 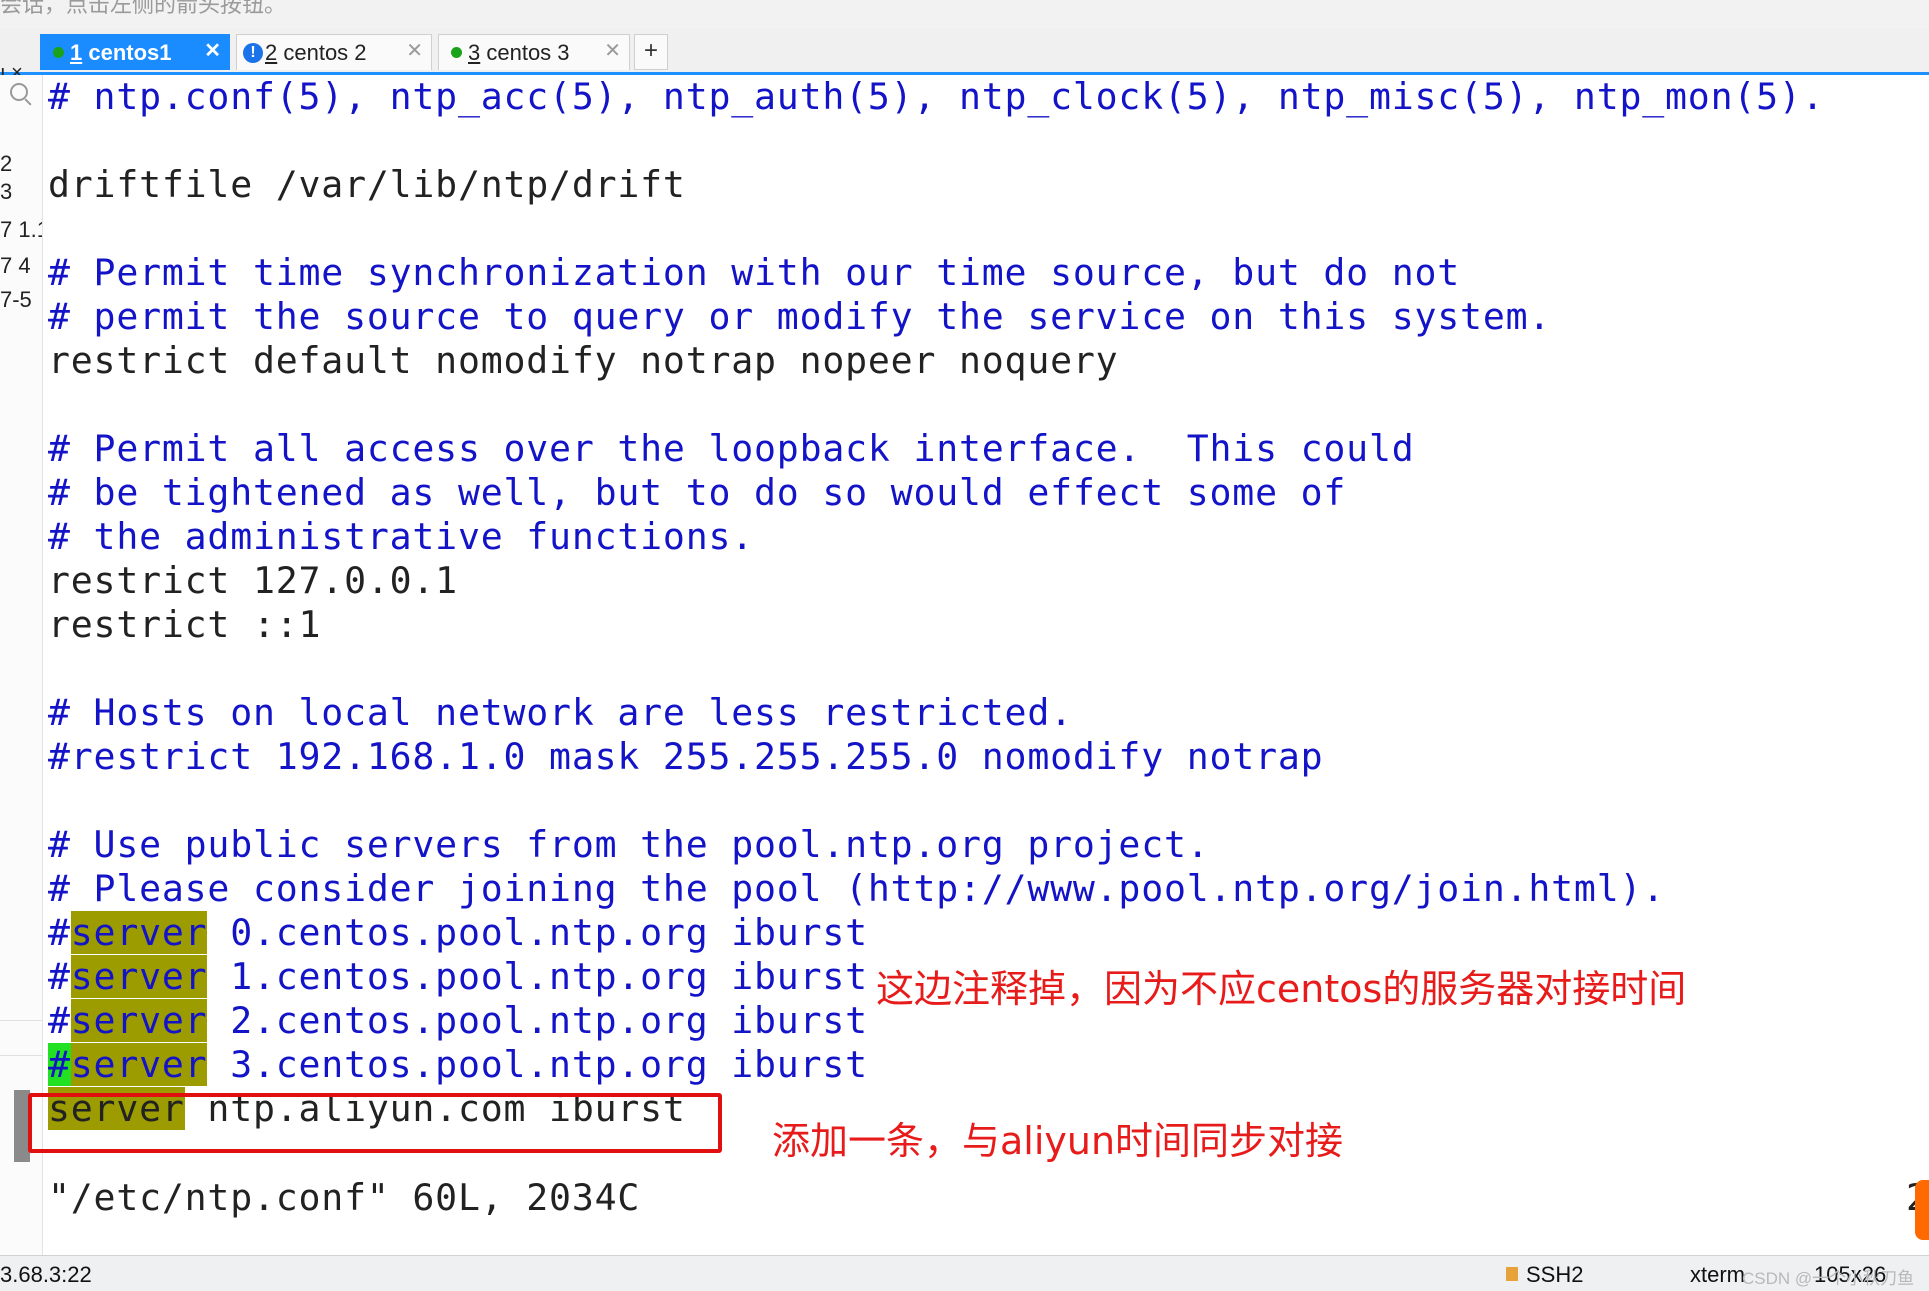 What do you see at coordinates (344, 1197) in the screenshot?
I see `vim-status-line: "/etc/ntp.conf" 60L, 2034C` at bounding box center [344, 1197].